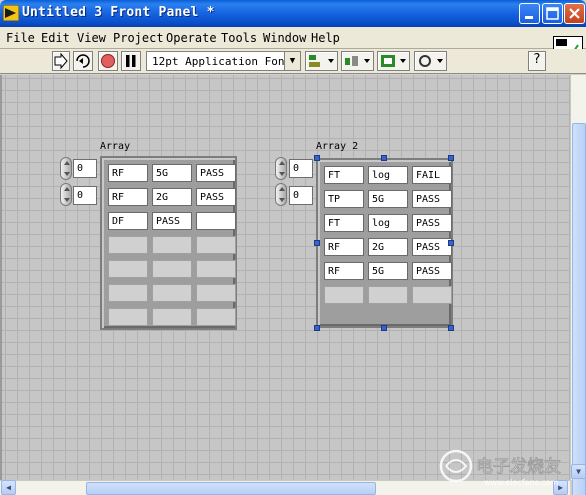  I want to click on vertical-scroll-thumb, so click(579, 309).